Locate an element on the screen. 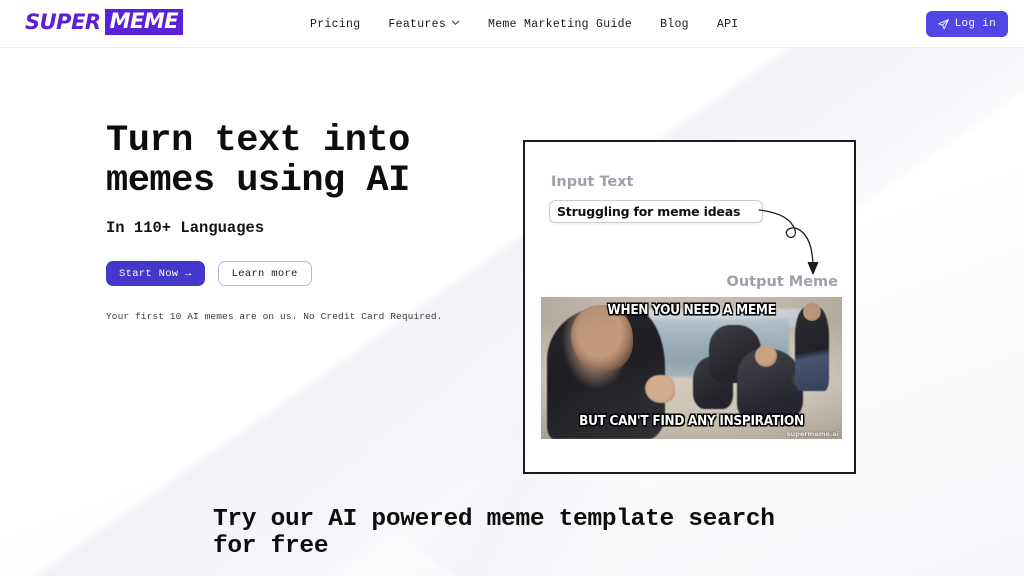 The height and width of the screenshot is (576, 1024). nav-item-blog: Blog is located at coordinates (674, 24).